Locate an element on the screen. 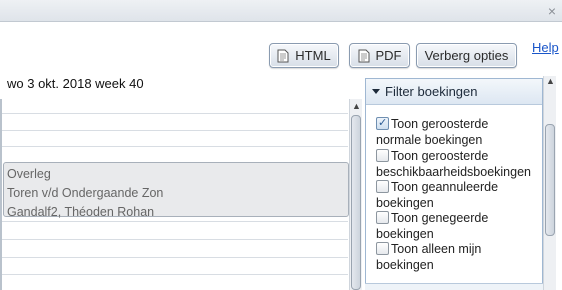 Image resolution: width=562 pixels, height=290 pixels. appointment-location: Toren v/d Ondergaande Zon is located at coordinates (85, 193).